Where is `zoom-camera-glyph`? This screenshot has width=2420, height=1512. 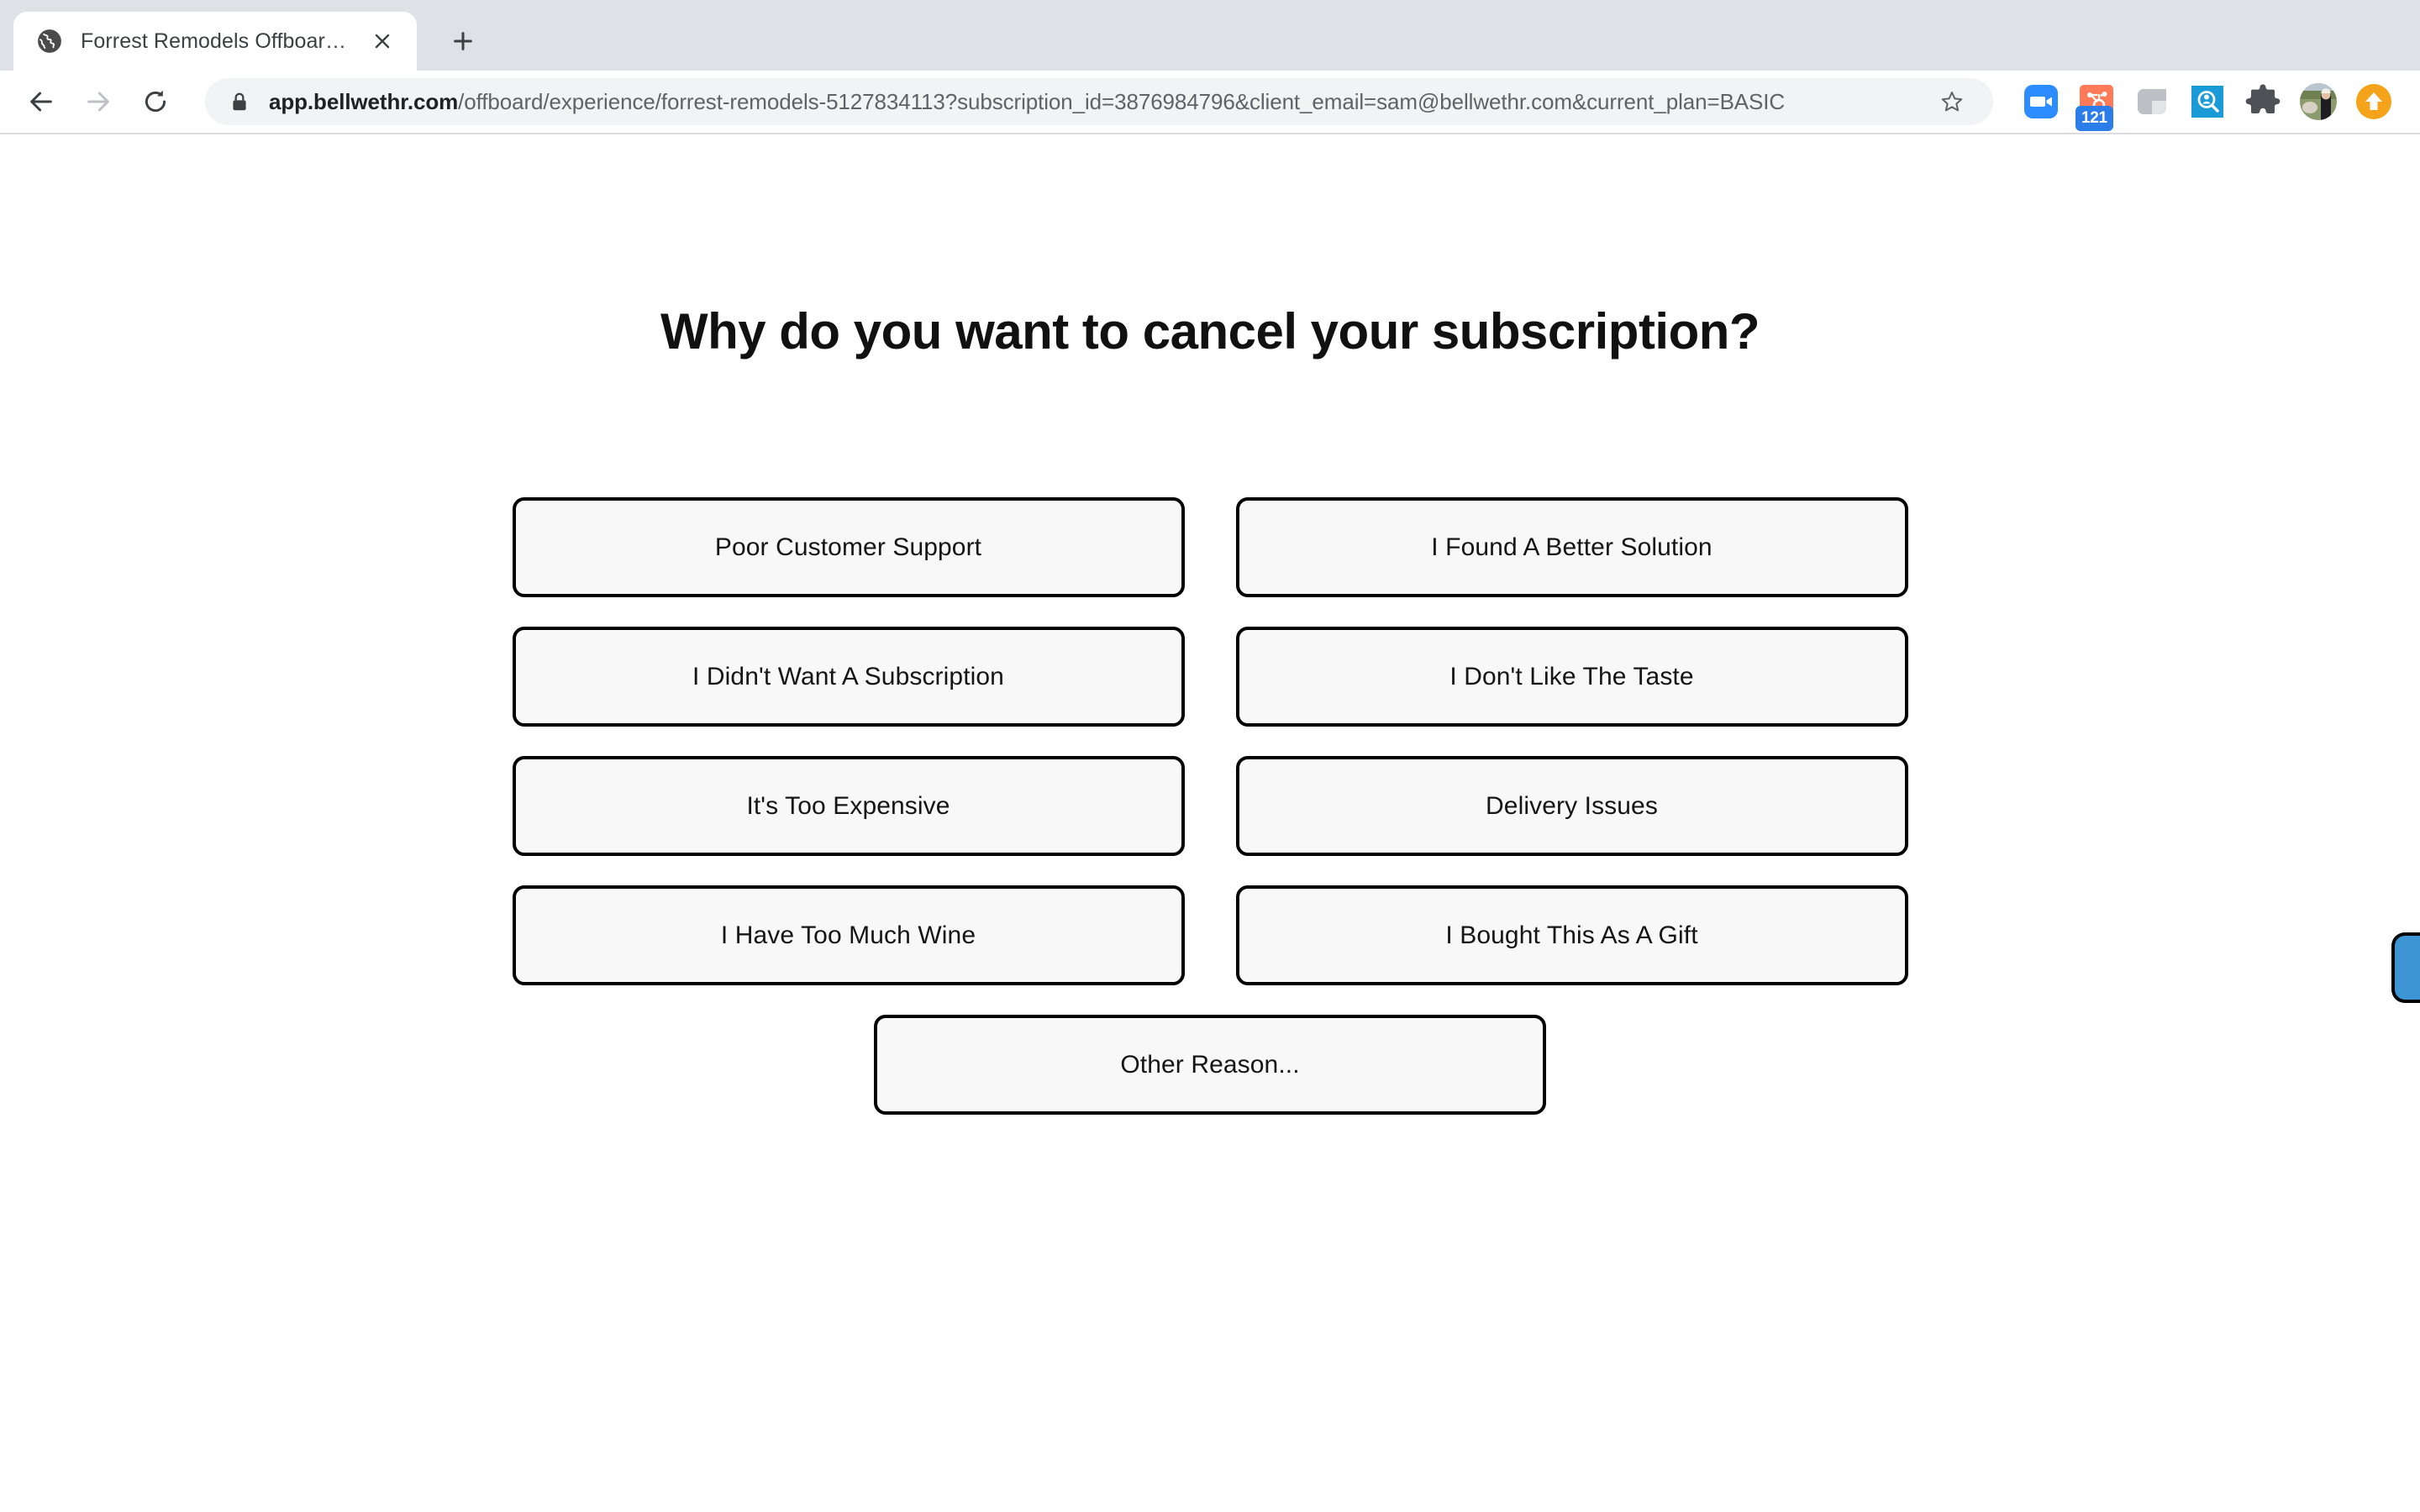 zoom-camera-glyph is located at coordinates (2041, 101).